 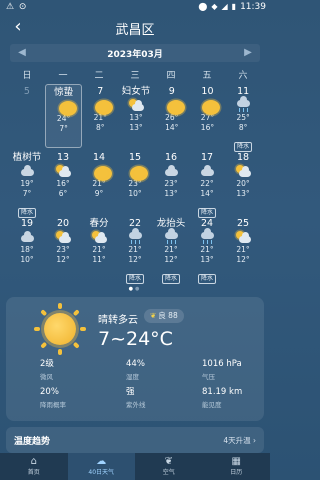 What do you see at coordinates (63, 76) in the screenshot?
I see `weekday-label: 一` at bounding box center [63, 76].